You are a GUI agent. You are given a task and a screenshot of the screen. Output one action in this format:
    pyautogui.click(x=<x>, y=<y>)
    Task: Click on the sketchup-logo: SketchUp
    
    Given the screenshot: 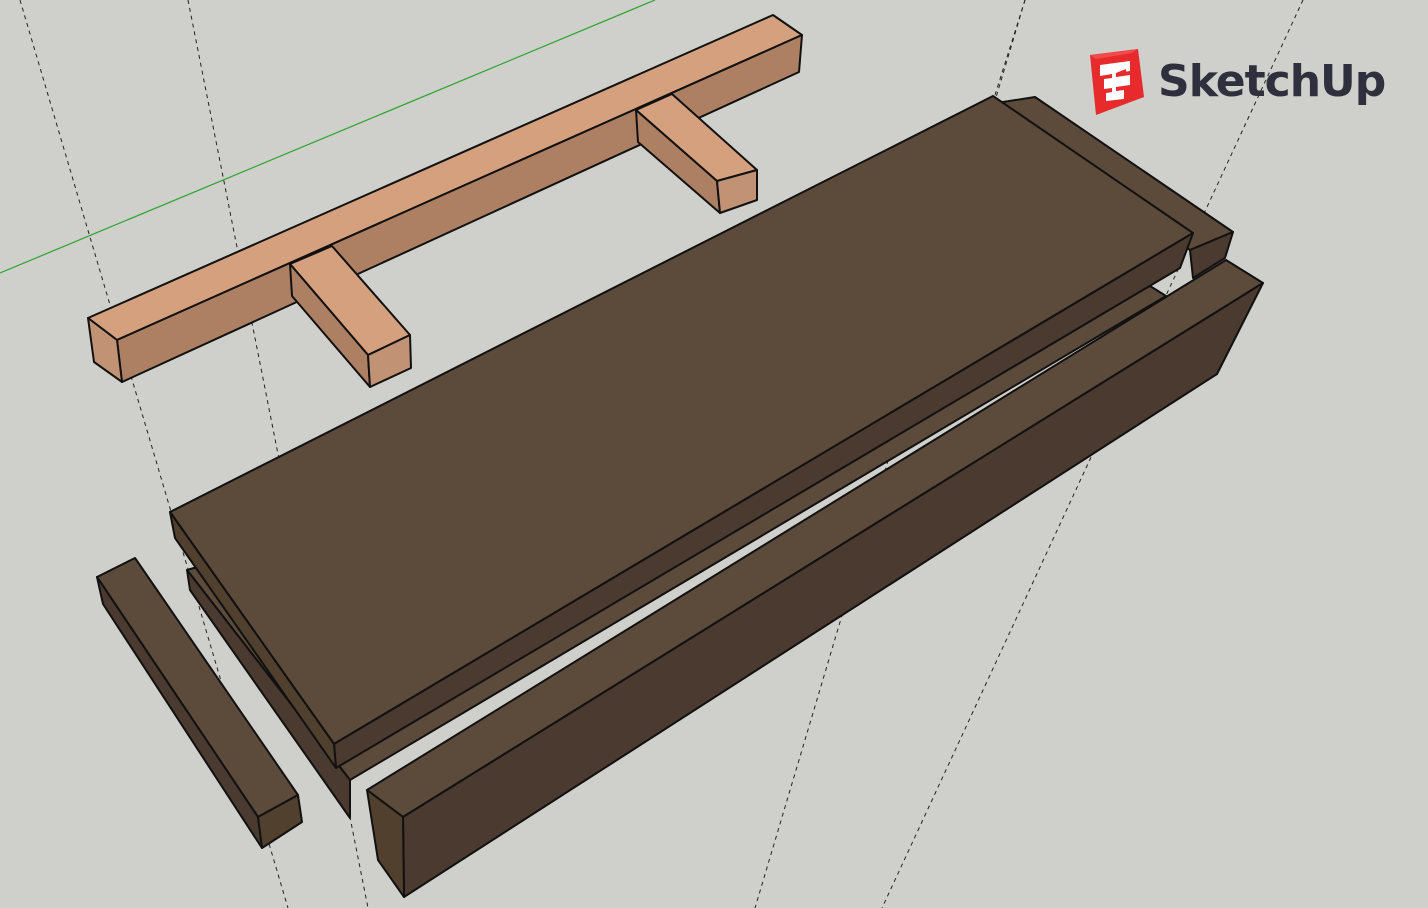 What is the action you would take?
    pyautogui.click(x=1246, y=82)
    